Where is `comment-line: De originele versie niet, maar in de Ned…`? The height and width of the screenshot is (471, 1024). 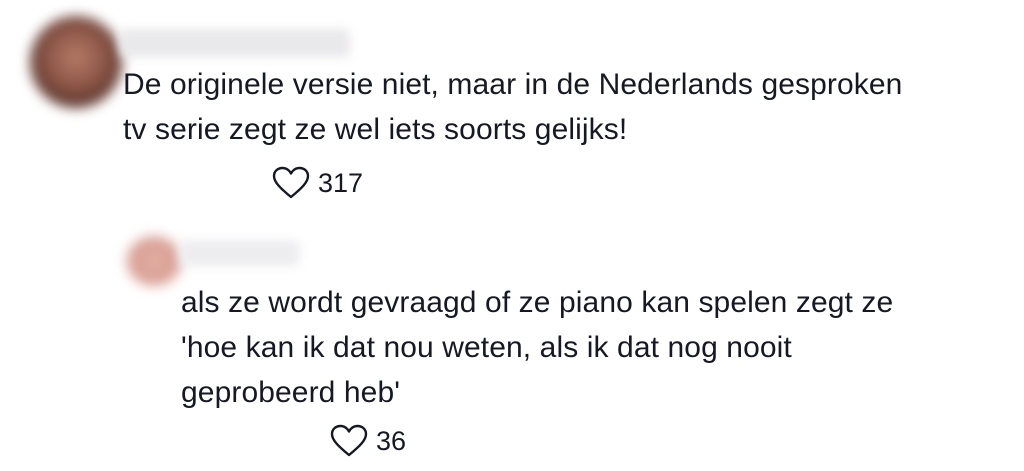
comment-line: De originele versie niet, maar in de Ned… is located at coordinates (513, 84).